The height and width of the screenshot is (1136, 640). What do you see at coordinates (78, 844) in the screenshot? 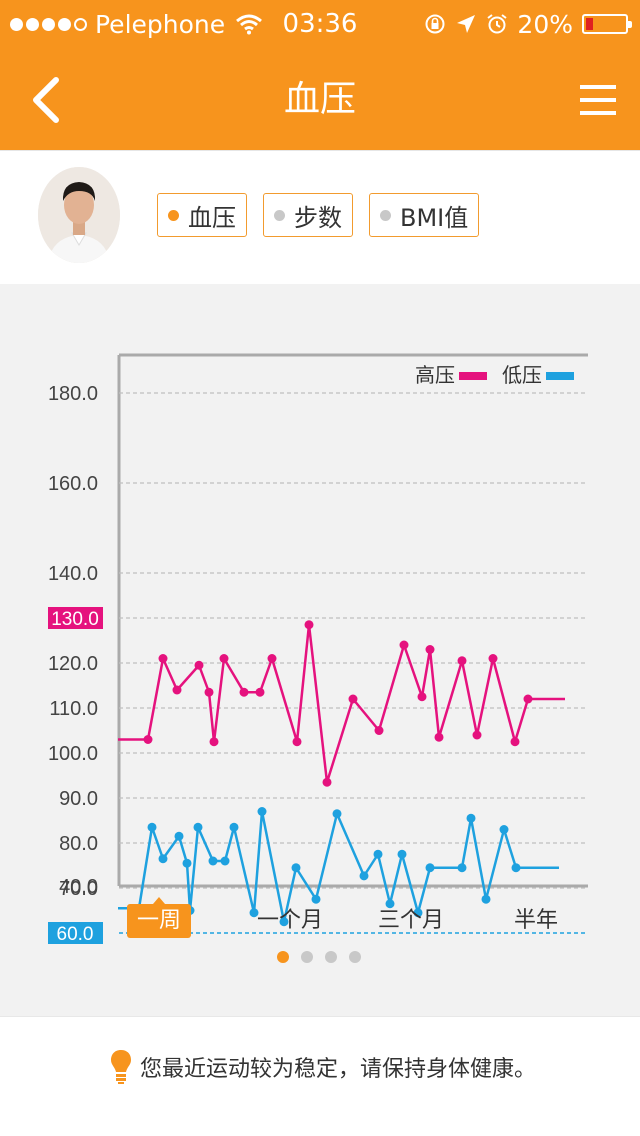
I see `y-tick-label: 80.0` at bounding box center [78, 844].